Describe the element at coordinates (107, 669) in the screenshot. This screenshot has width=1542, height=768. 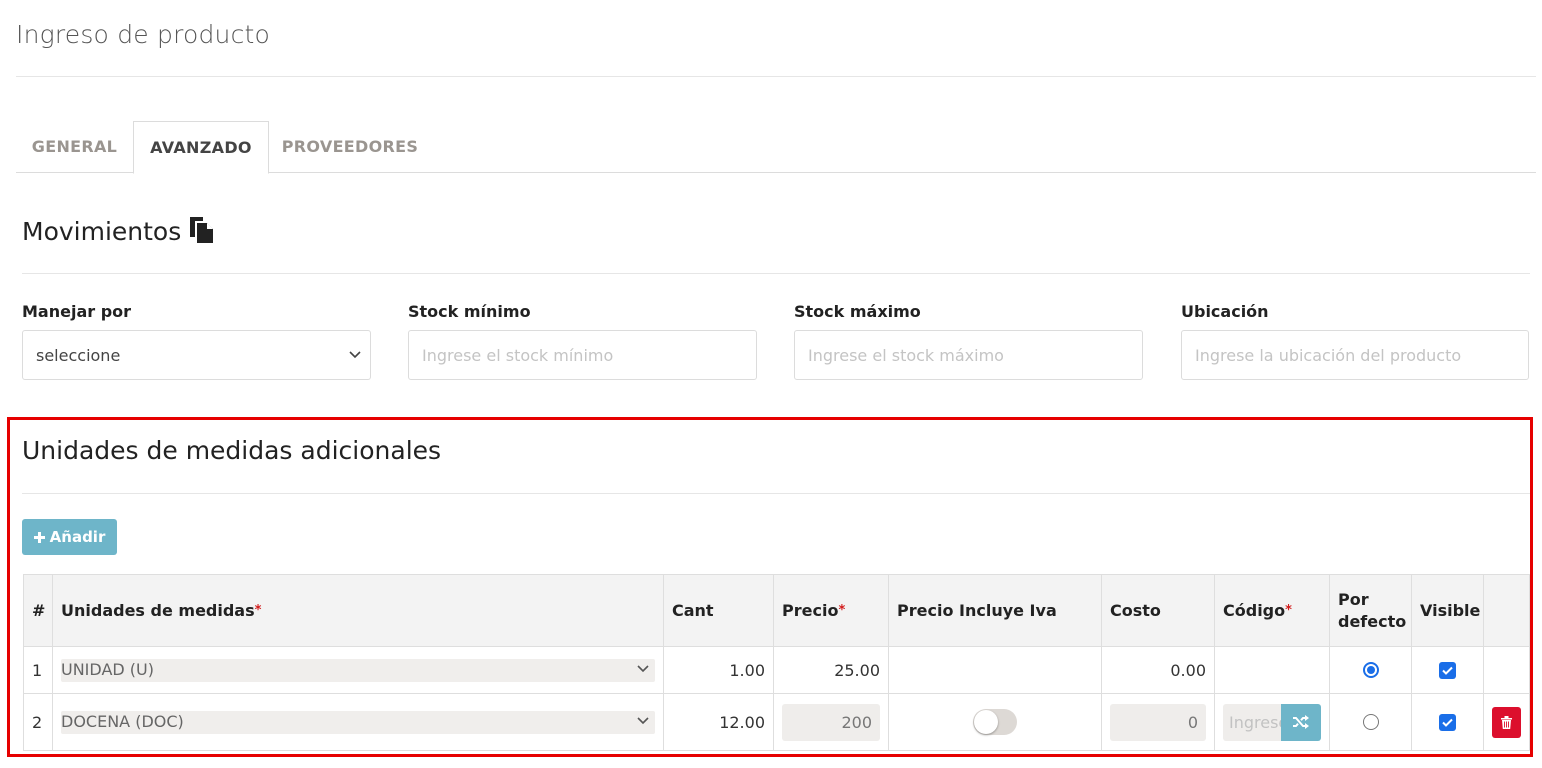
I see `unidad-value: UNIDAD (U)` at that location.